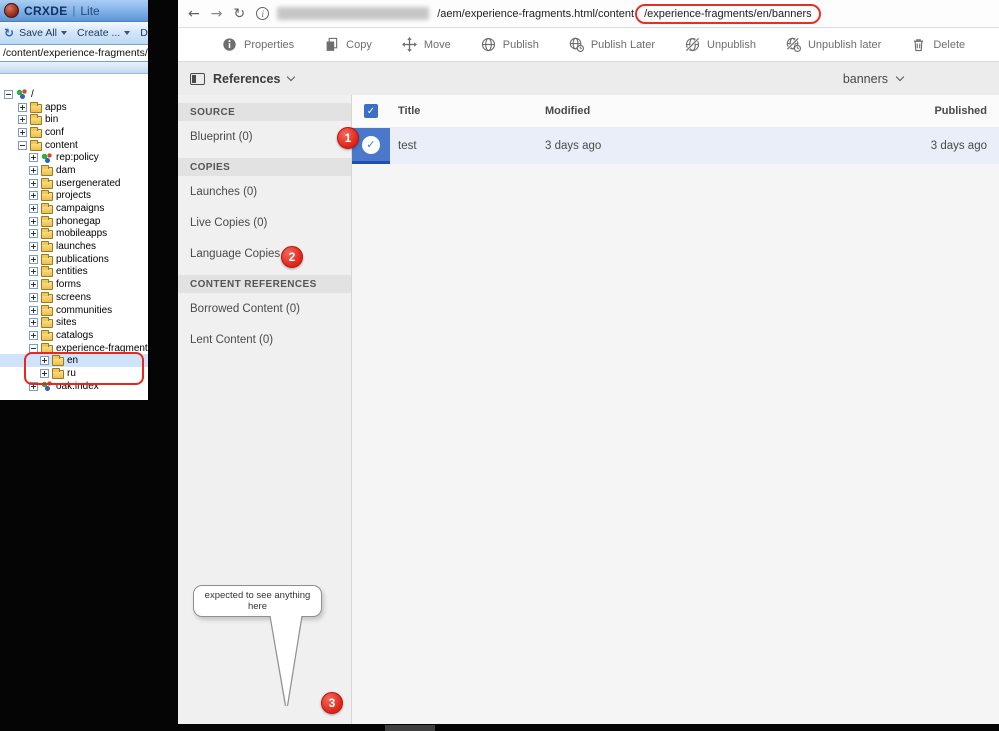  Describe the element at coordinates (407, 146) in the screenshot. I see `cell-title: test` at that location.